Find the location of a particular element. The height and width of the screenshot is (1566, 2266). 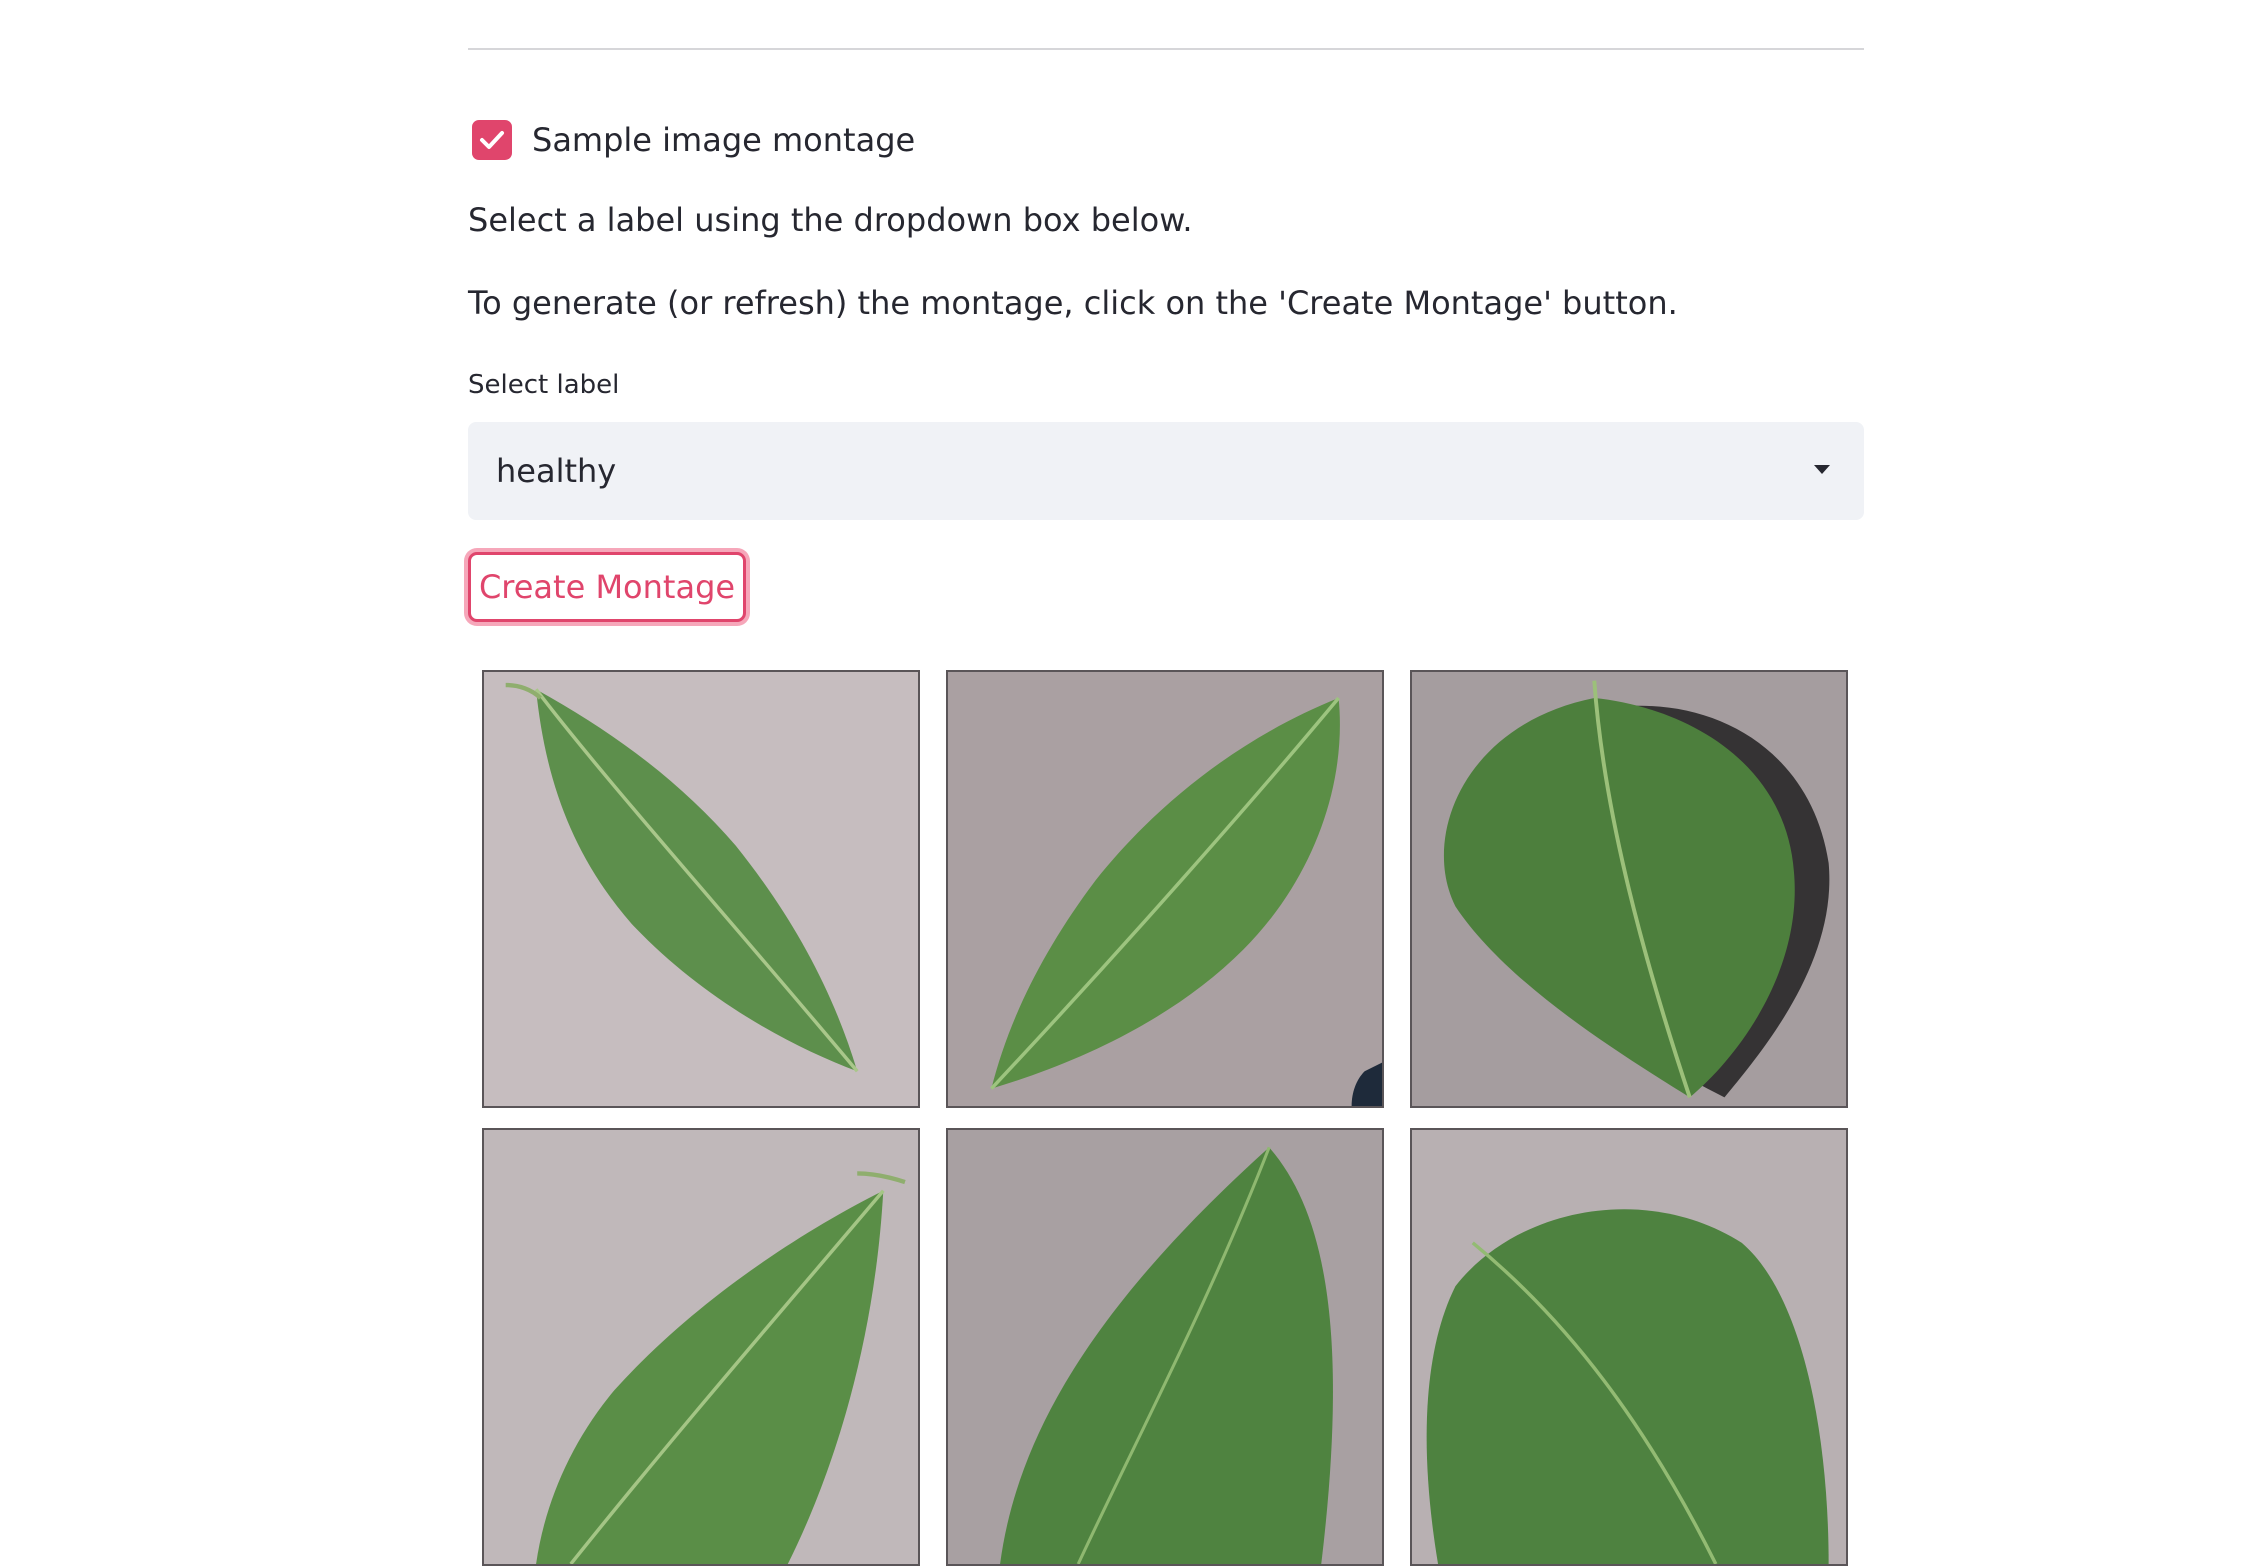

montage-checkbox-row: Sample image montage is located at coordinates (691, 140).